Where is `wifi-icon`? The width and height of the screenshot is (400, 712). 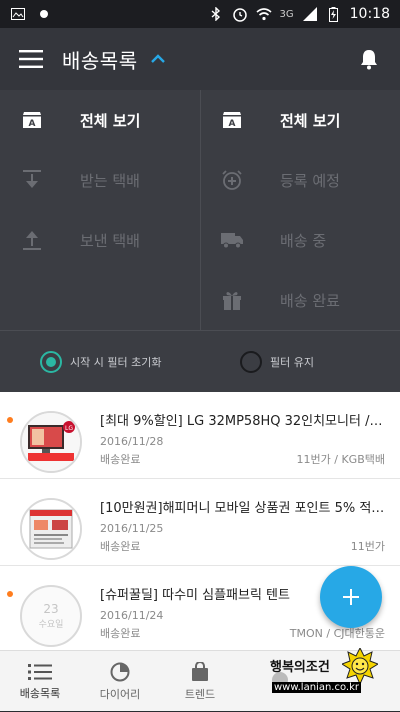
wifi-icon is located at coordinates (263, 14).